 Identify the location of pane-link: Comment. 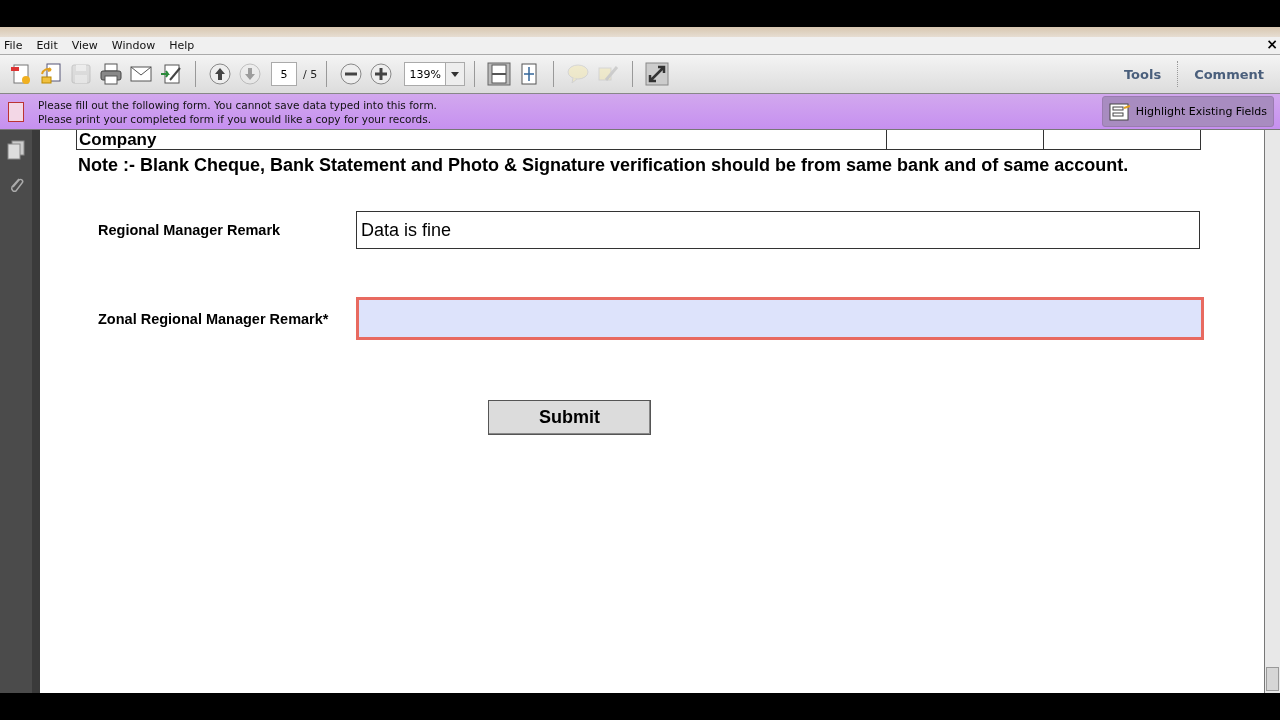
(1229, 74).